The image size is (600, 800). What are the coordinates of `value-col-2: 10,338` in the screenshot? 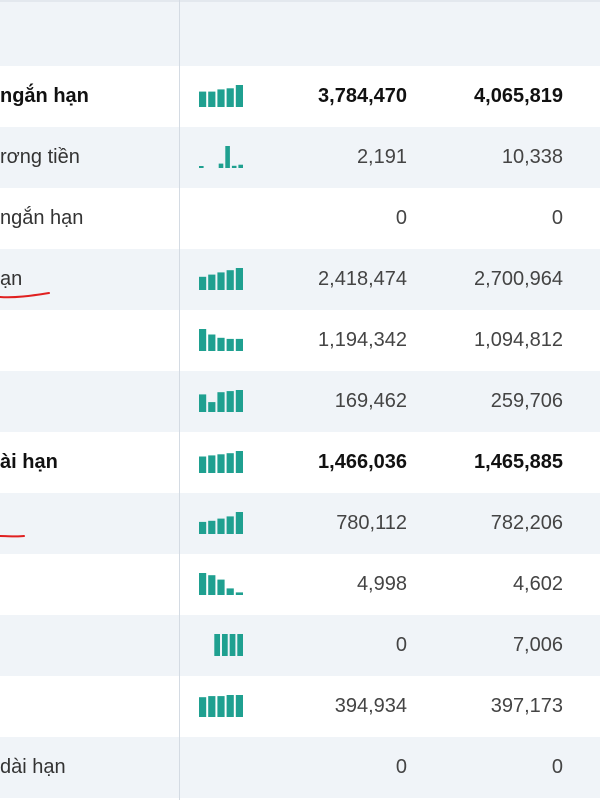 It's located at (532, 157).